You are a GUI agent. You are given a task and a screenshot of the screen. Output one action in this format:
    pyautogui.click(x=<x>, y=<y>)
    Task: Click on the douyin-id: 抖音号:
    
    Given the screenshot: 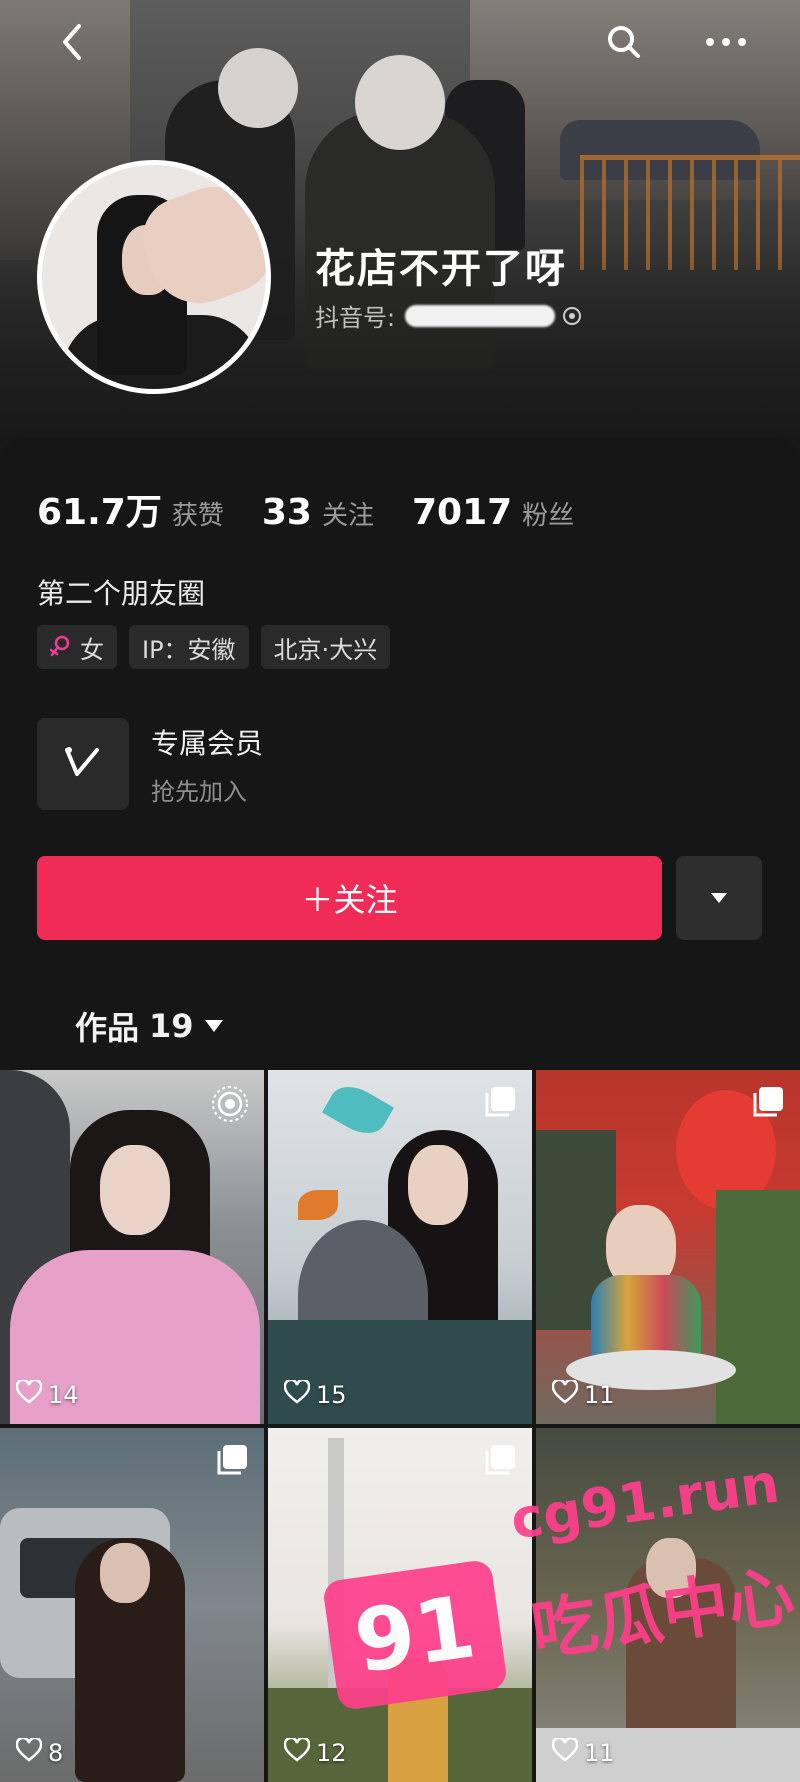 What is the action you would take?
    pyautogui.click(x=449, y=315)
    